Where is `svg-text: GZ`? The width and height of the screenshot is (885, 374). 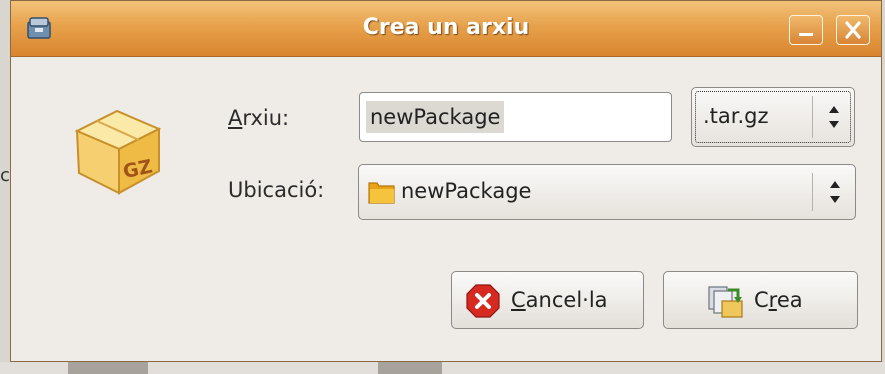 svg-text: GZ is located at coordinates (137, 169).